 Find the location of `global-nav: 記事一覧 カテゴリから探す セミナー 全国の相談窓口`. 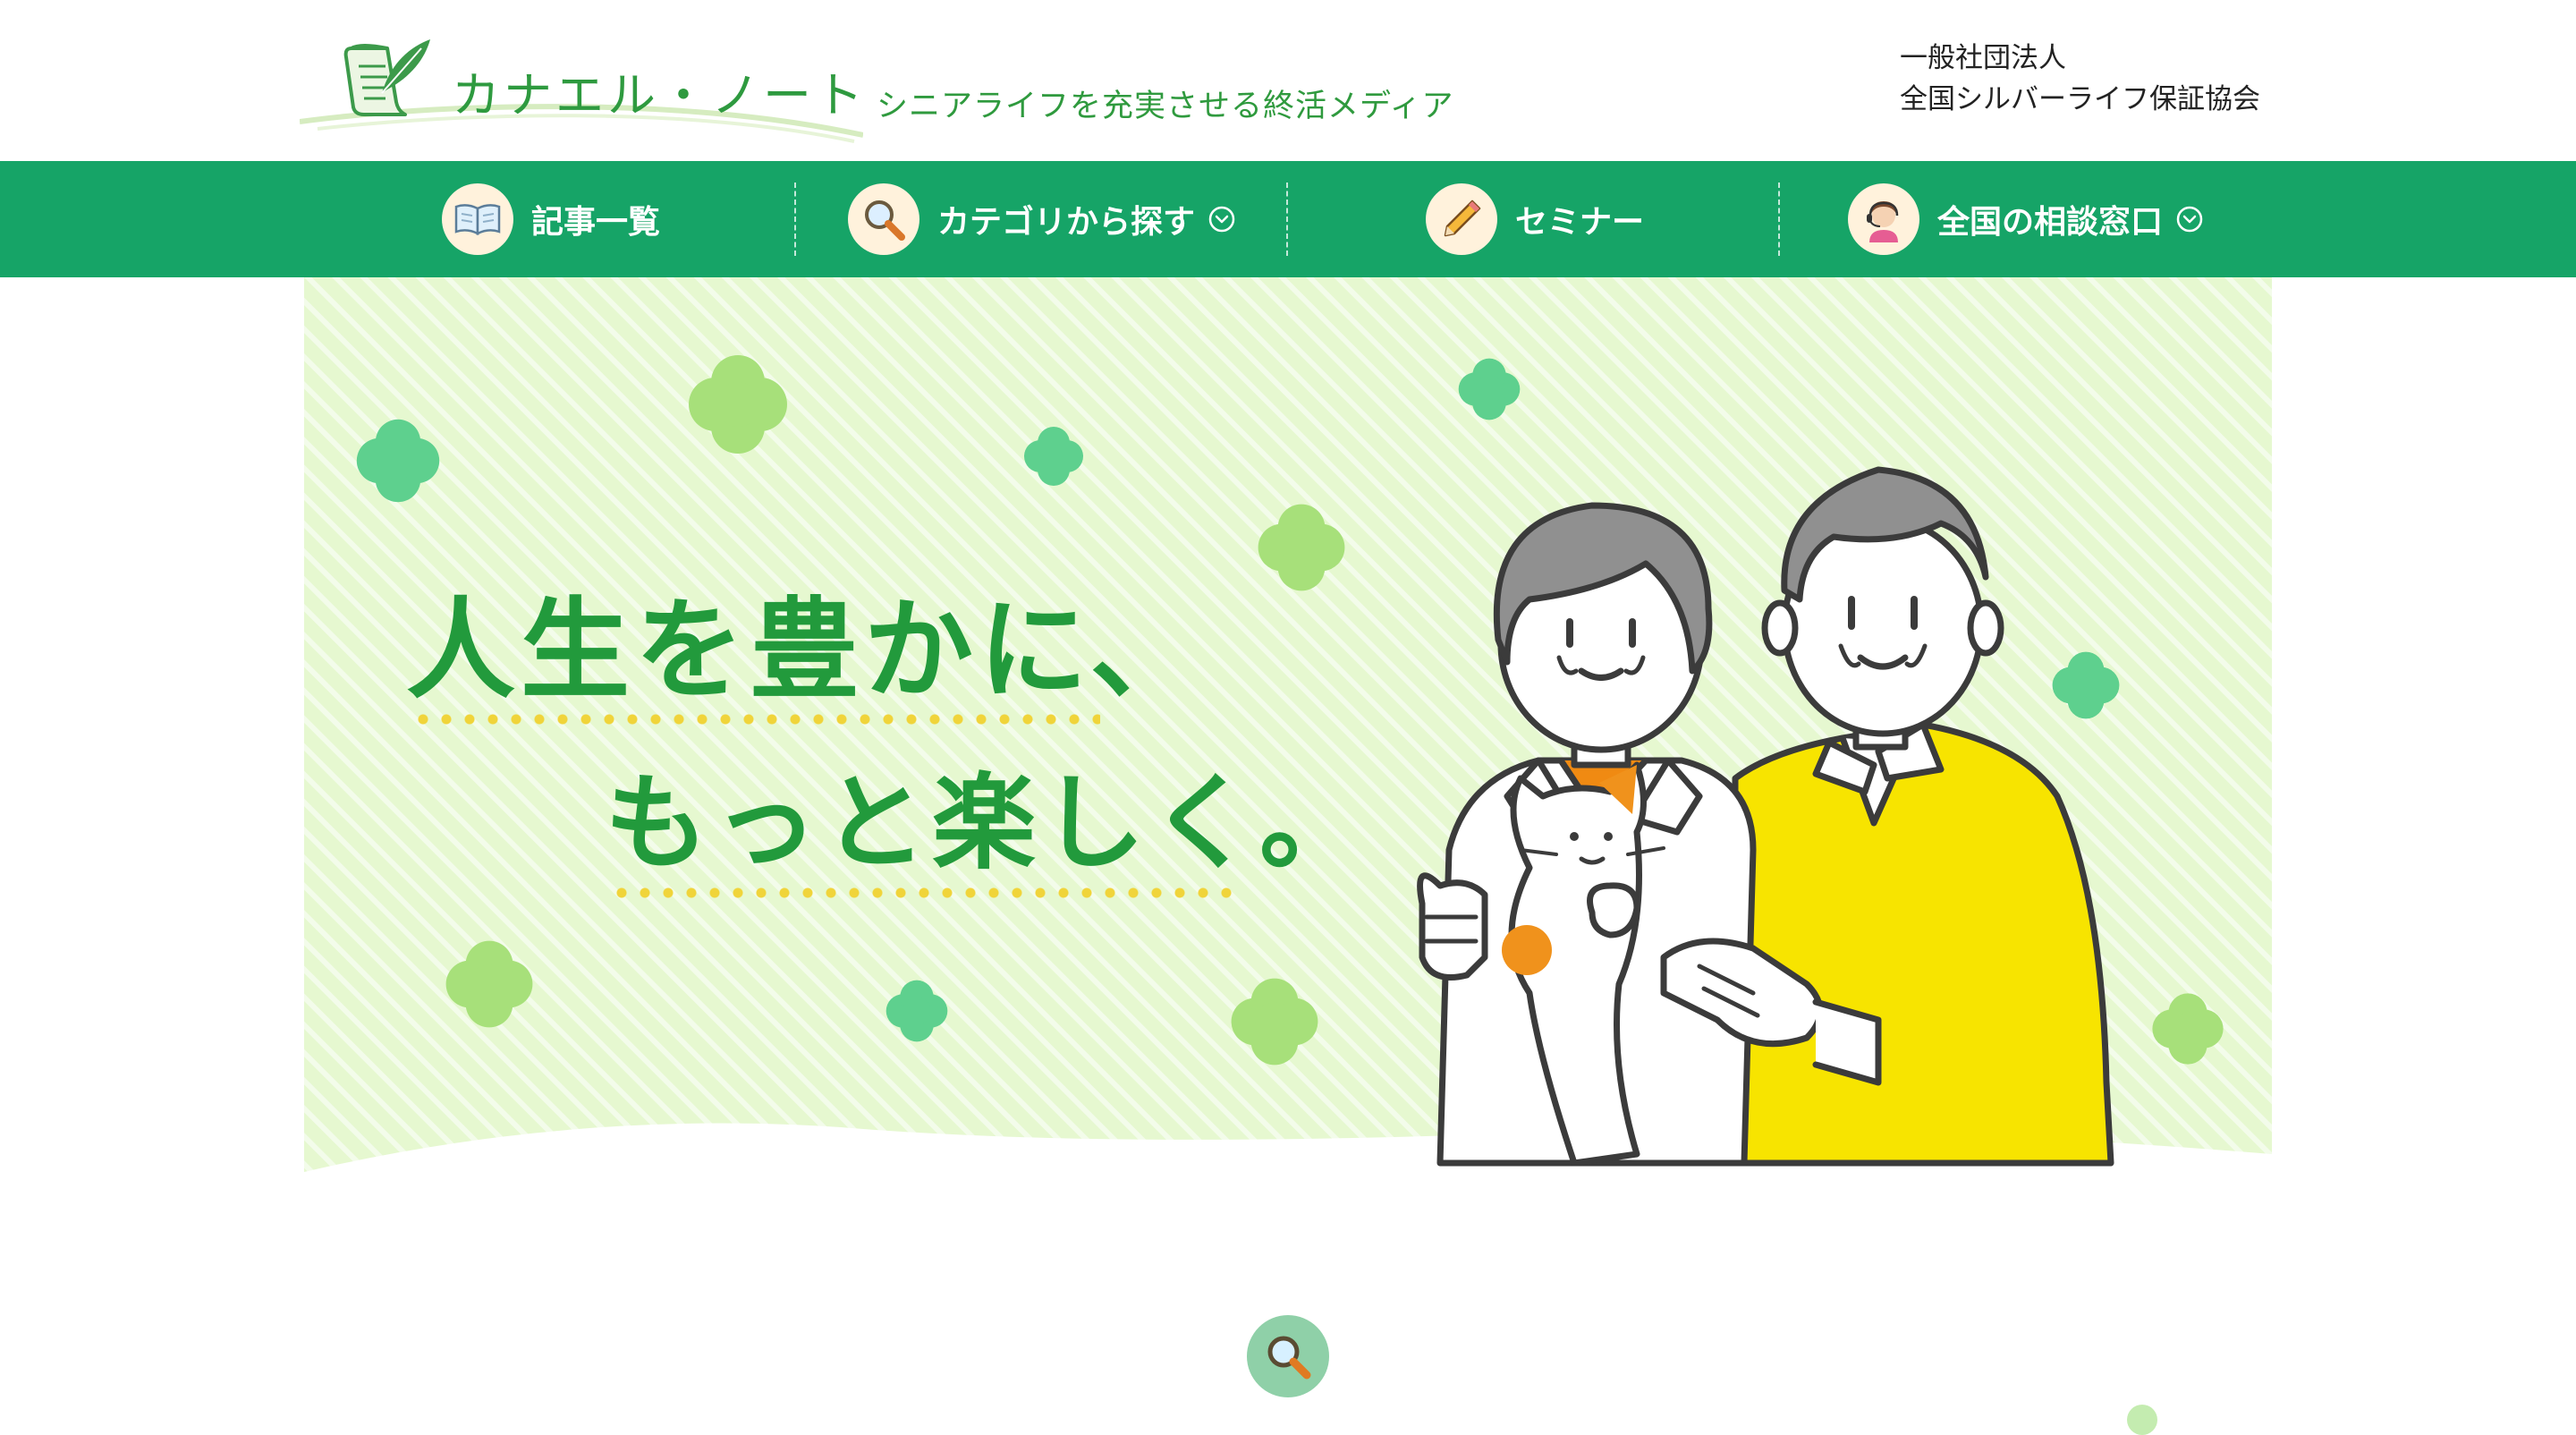

global-nav: 記事一覧 カテゴリから探す セミナー 全国の相談窓口 is located at coordinates (1288, 219).